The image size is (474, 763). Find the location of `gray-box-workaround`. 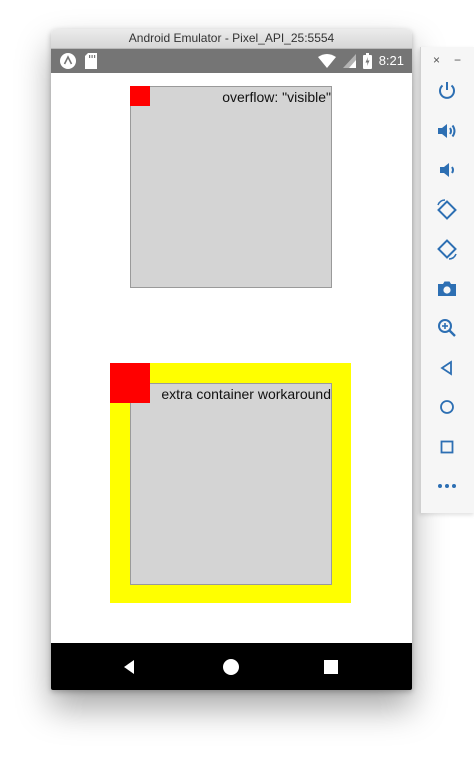

gray-box-workaround is located at coordinates (231, 484).